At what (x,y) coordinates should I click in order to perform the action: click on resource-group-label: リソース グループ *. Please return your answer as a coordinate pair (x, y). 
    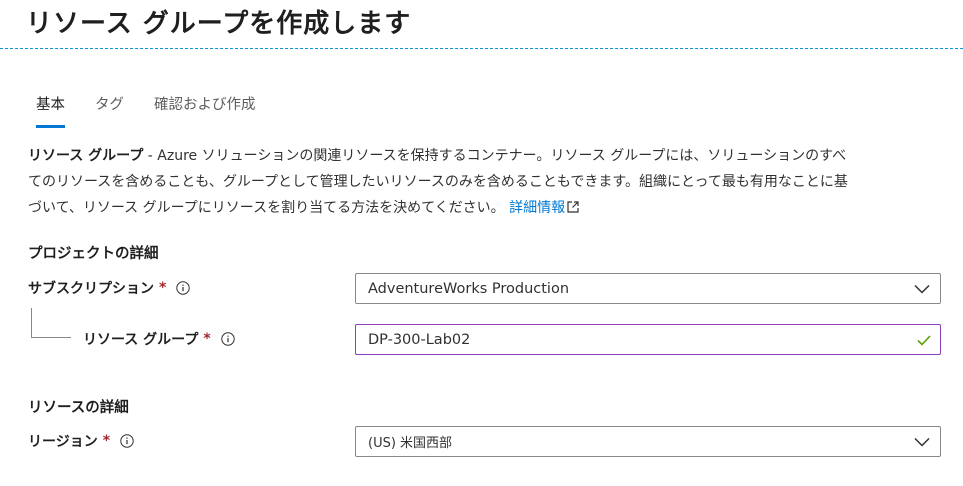
    Looking at the image, I should click on (159, 339).